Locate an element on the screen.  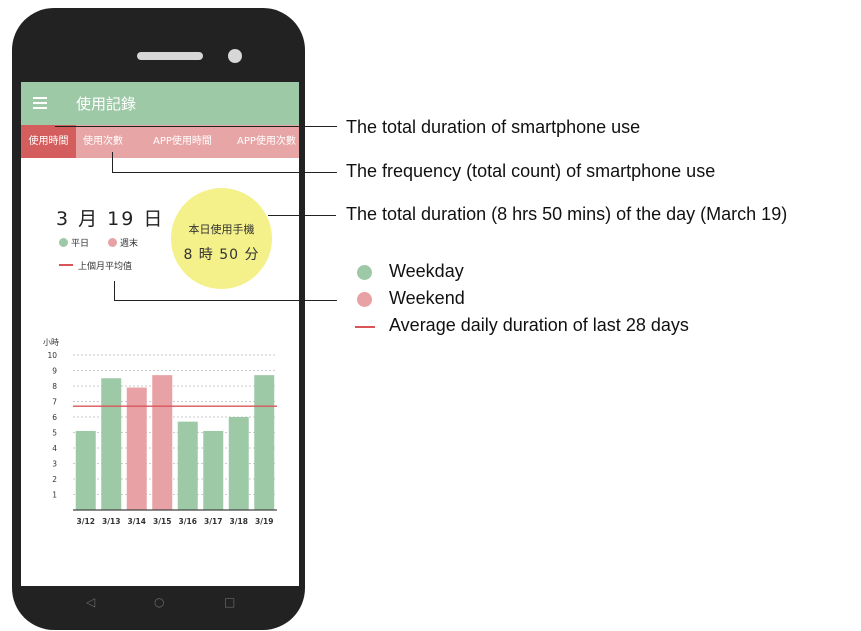
android-nav-bar: ◁ ○ □ is located at coordinates (160, 604).